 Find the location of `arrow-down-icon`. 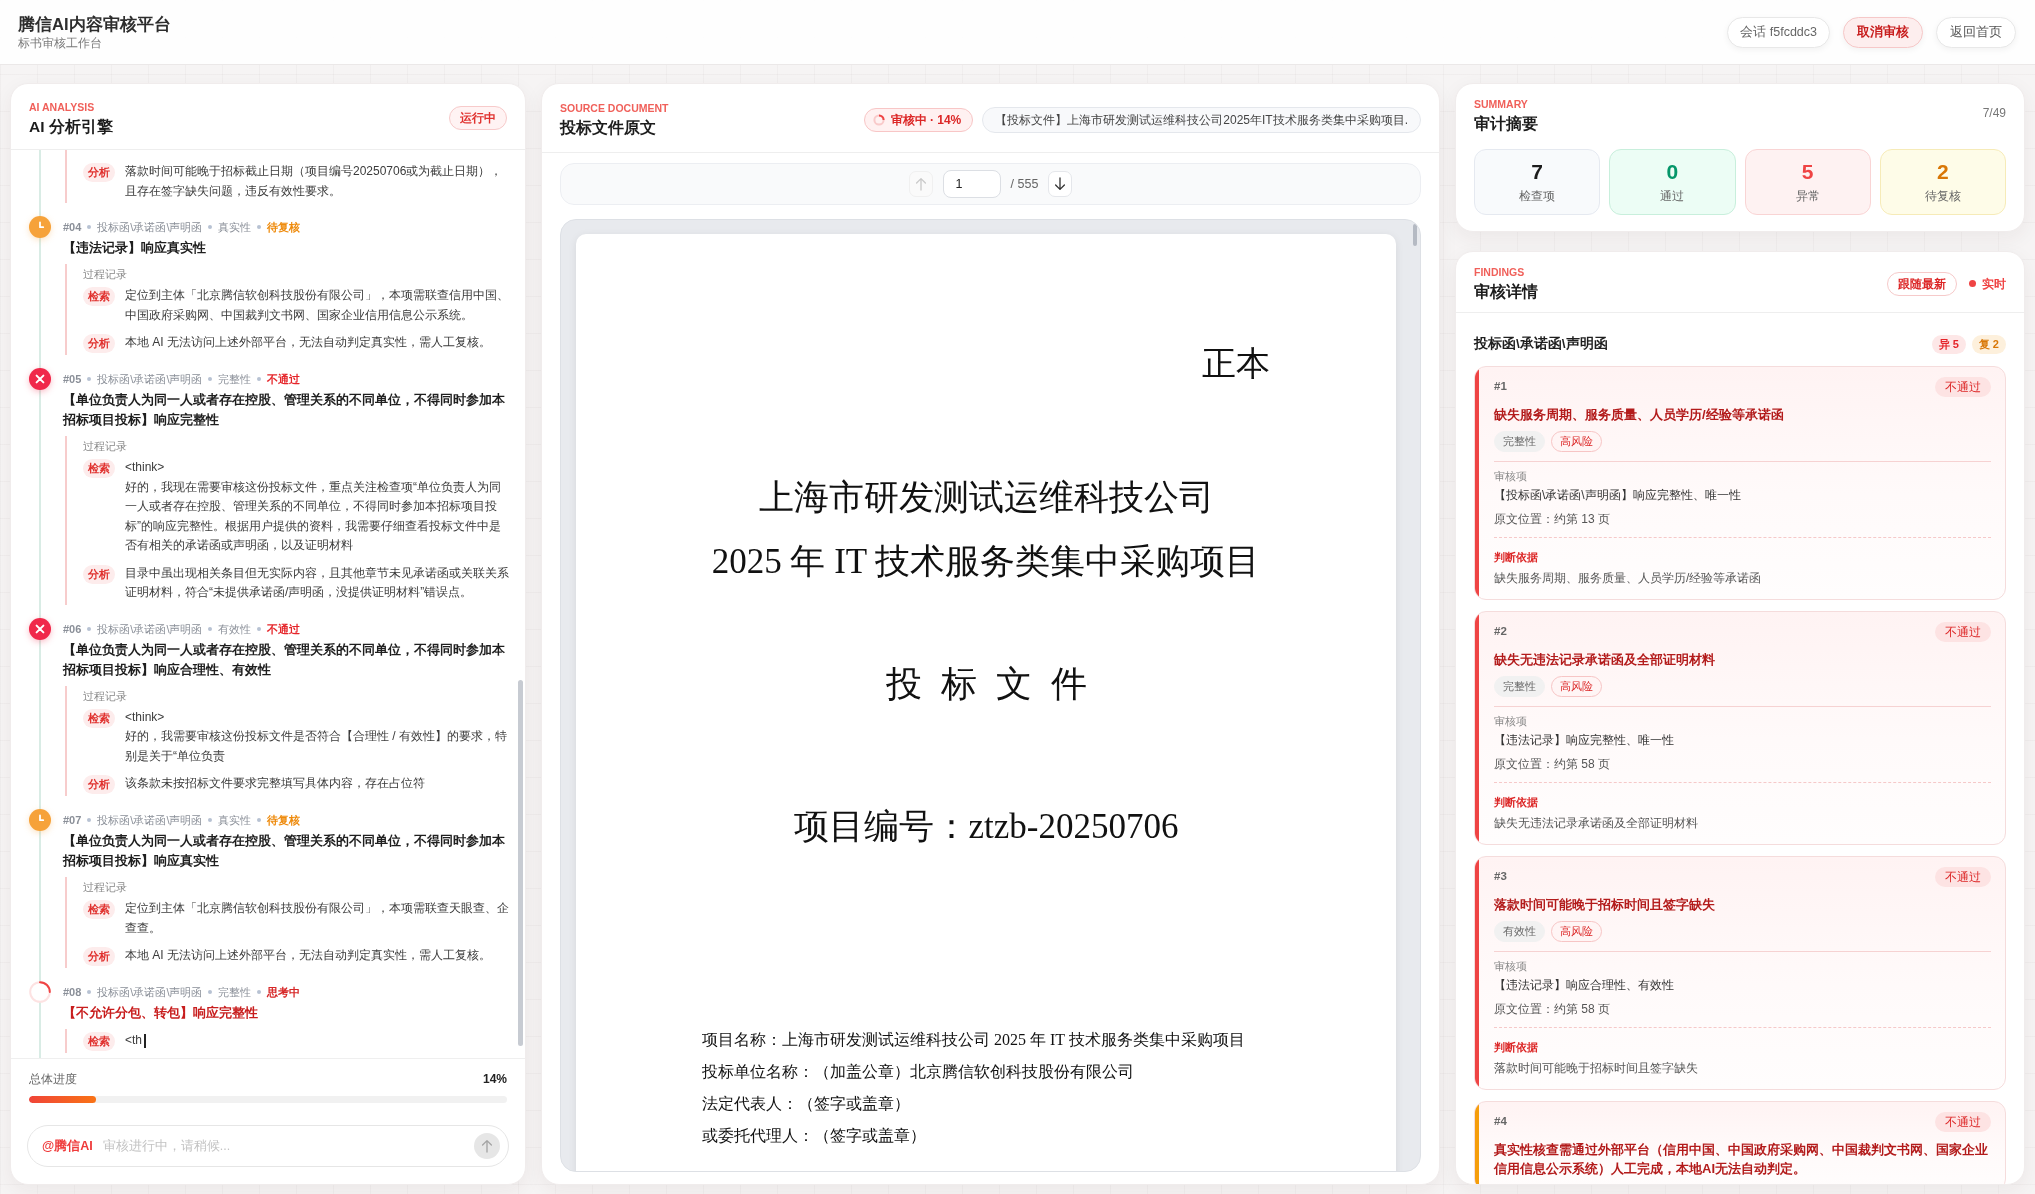

arrow-down-icon is located at coordinates (1060, 184).